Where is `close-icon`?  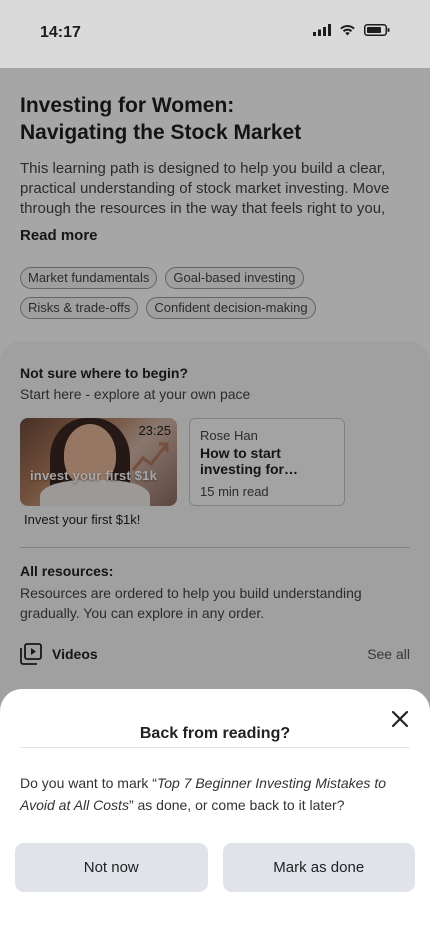 close-icon is located at coordinates (400, 719).